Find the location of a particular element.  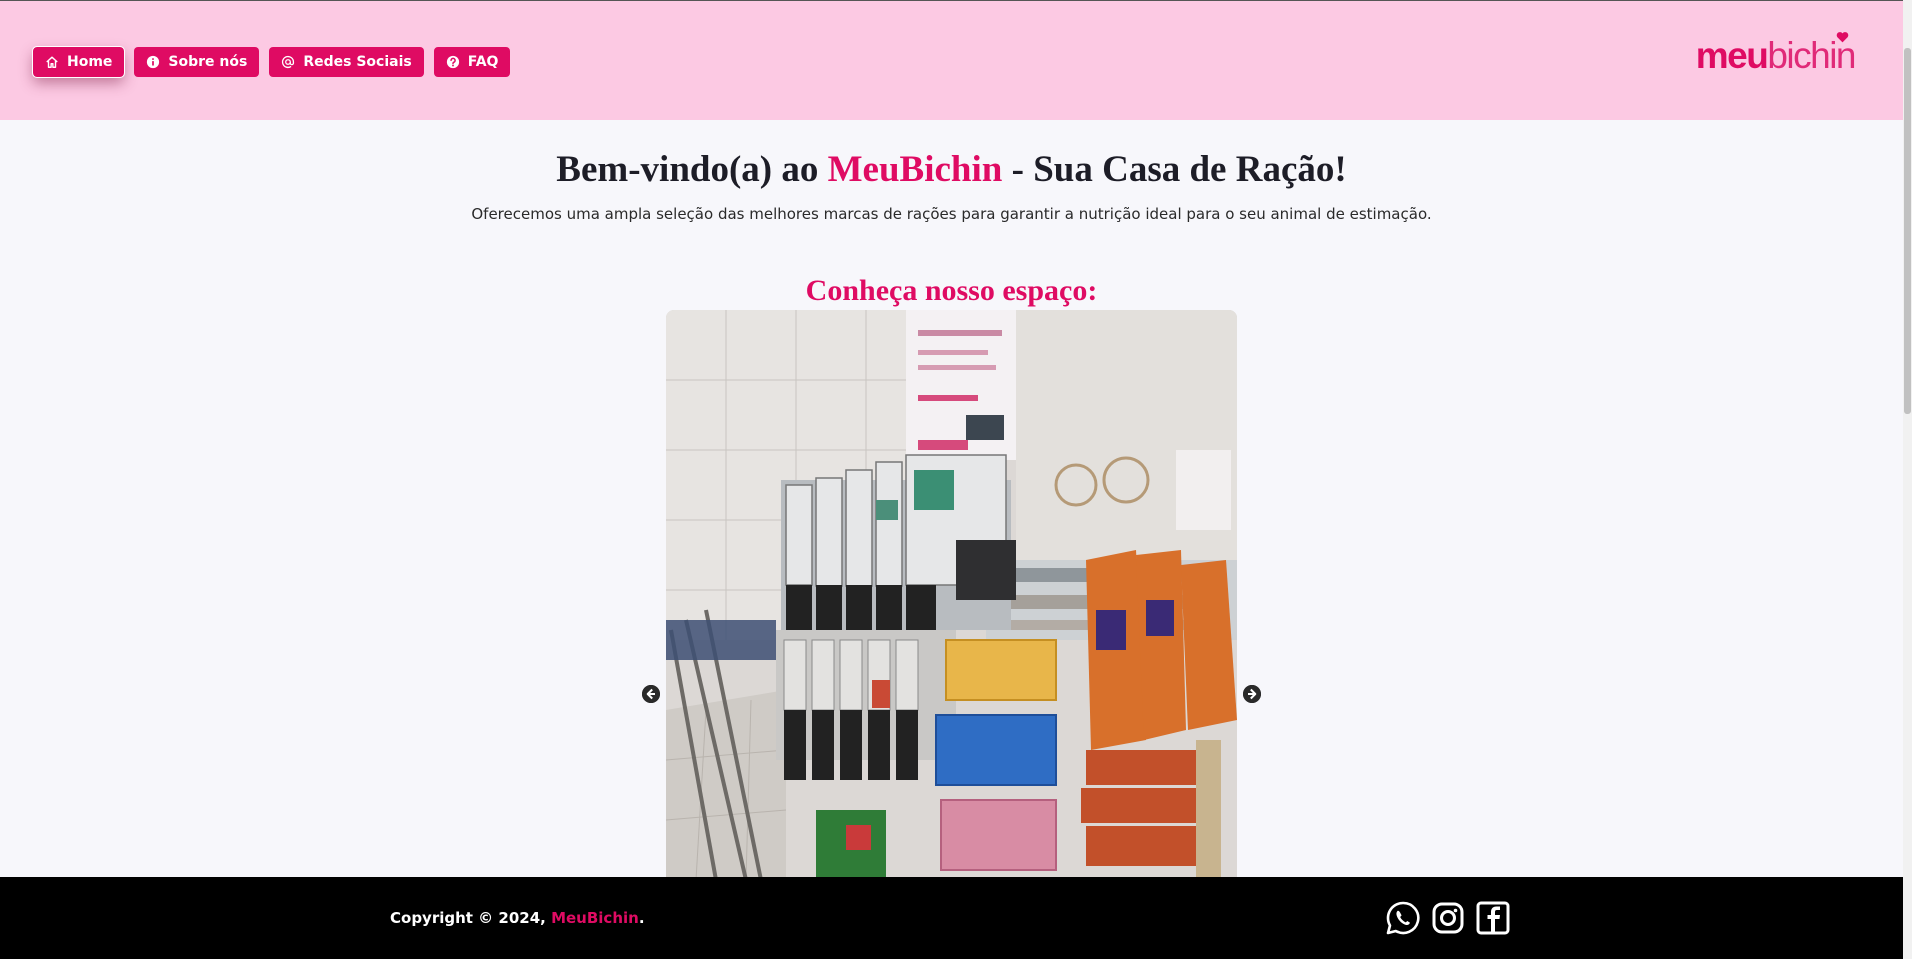

at-icon is located at coordinates (288, 62).